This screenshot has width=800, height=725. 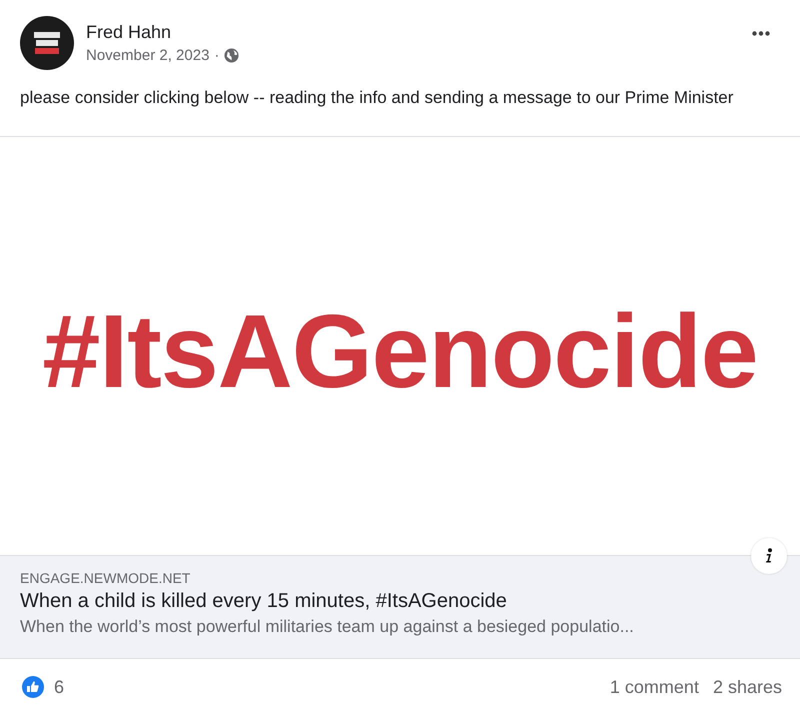 What do you see at coordinates (747, 687) in the screenshot?
I see `share-count: 2 shares` at bounding box center [747, 687].